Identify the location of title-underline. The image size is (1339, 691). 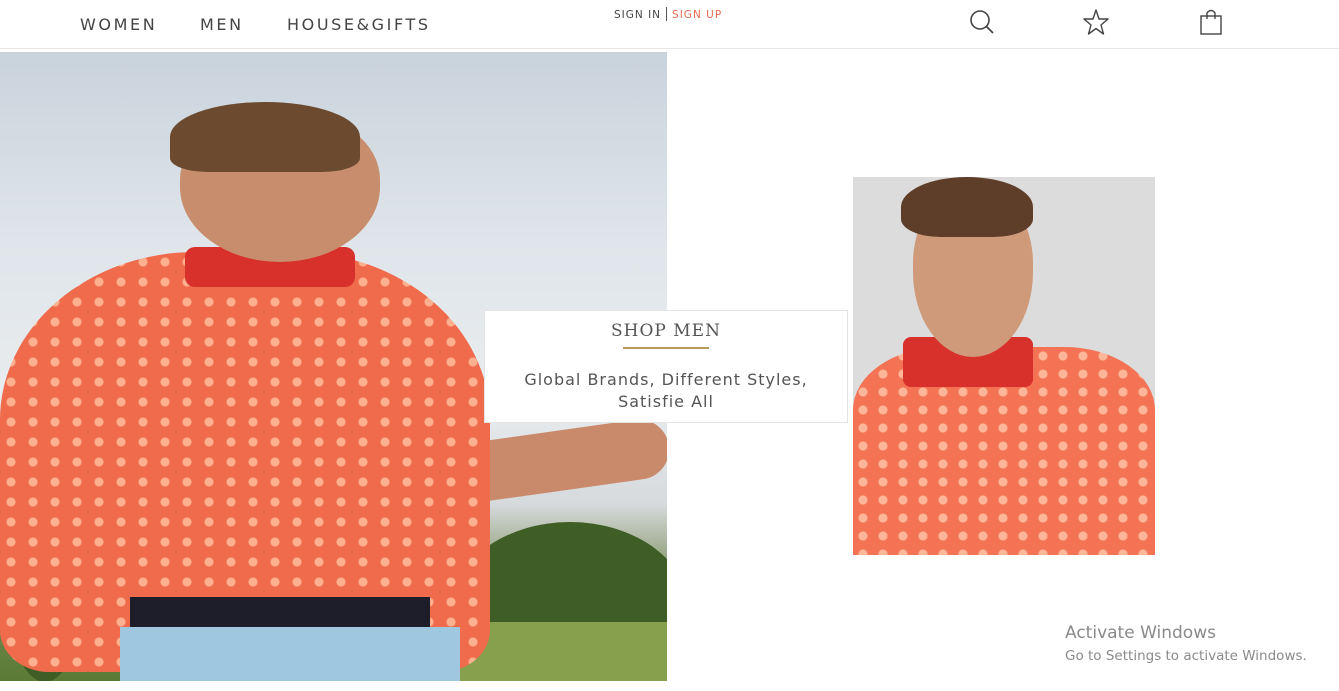
(666, 348).